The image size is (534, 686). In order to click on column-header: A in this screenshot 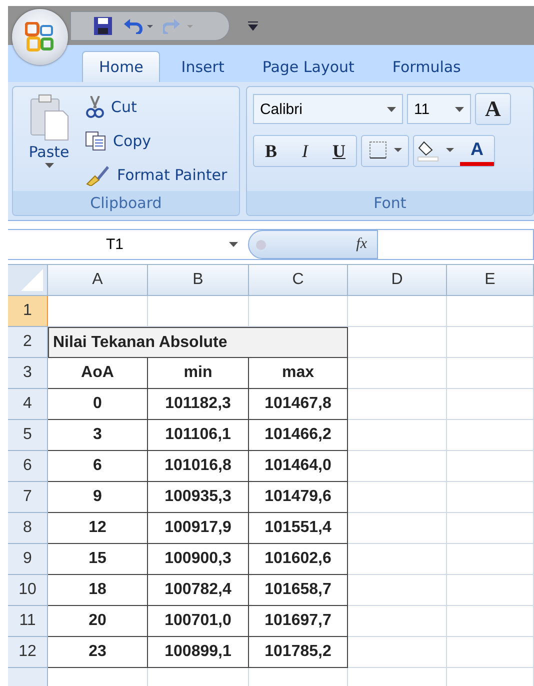, I will do `click(98, 280)`.